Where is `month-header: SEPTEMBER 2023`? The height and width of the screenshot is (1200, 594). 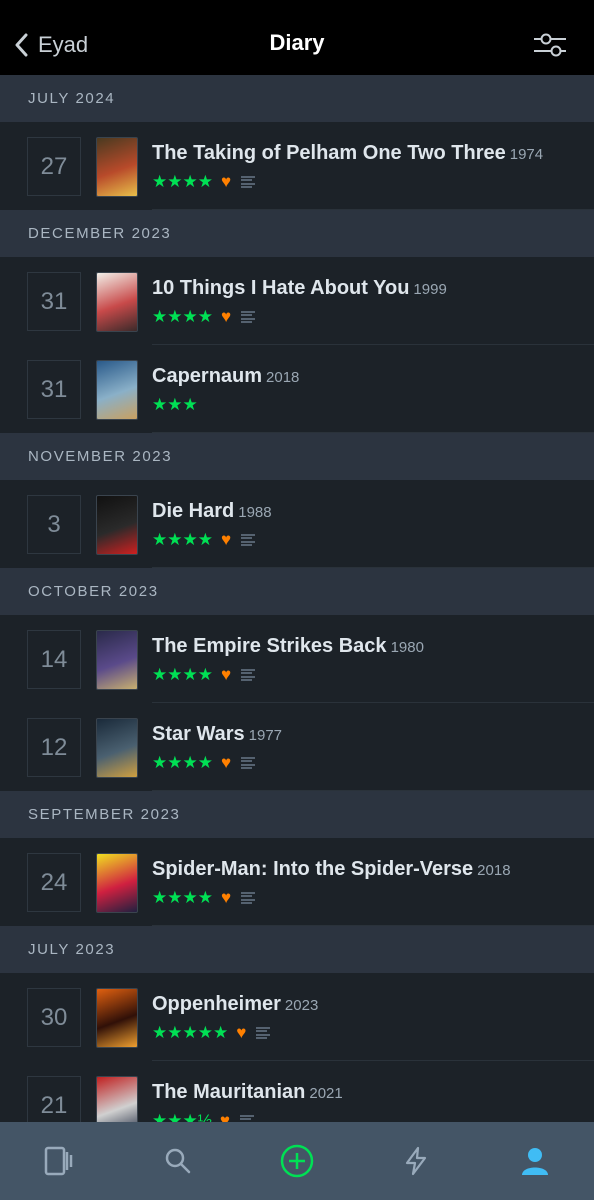
month-header: SEPTEMBER 2023 is located at coordinates (297, 814).